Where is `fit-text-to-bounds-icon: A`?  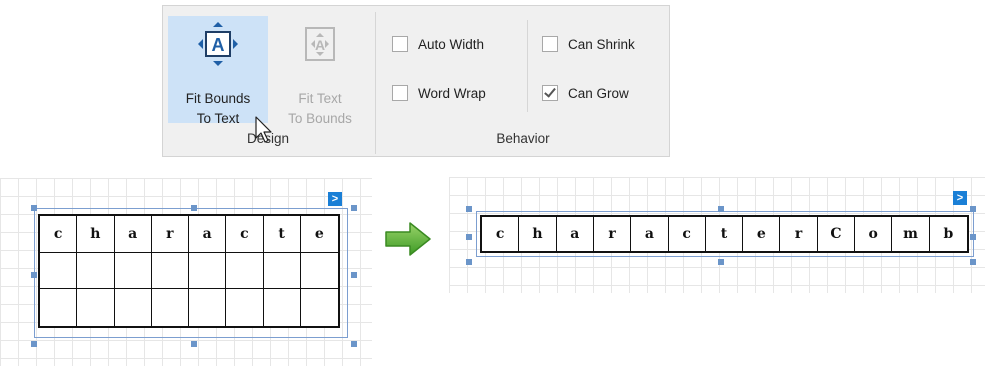 fit-text-to-bounds-icon: A is located at coordinates (320, 44).